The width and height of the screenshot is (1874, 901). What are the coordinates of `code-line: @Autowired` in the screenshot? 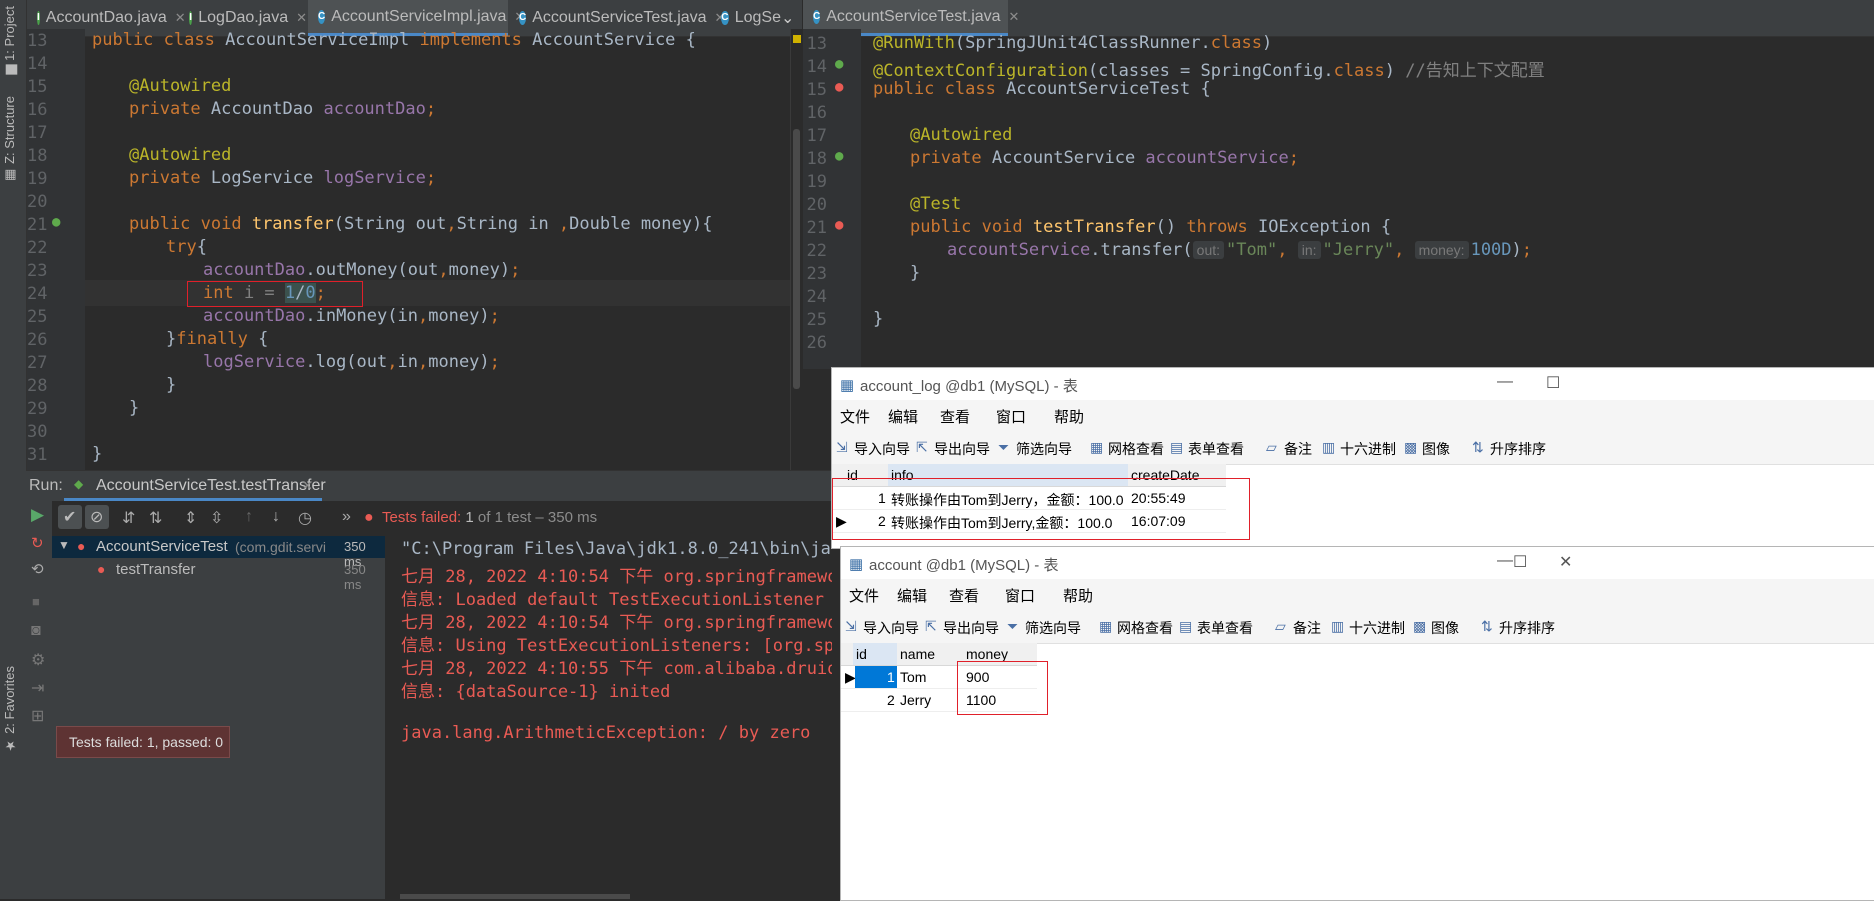 It's located at (180, 86).